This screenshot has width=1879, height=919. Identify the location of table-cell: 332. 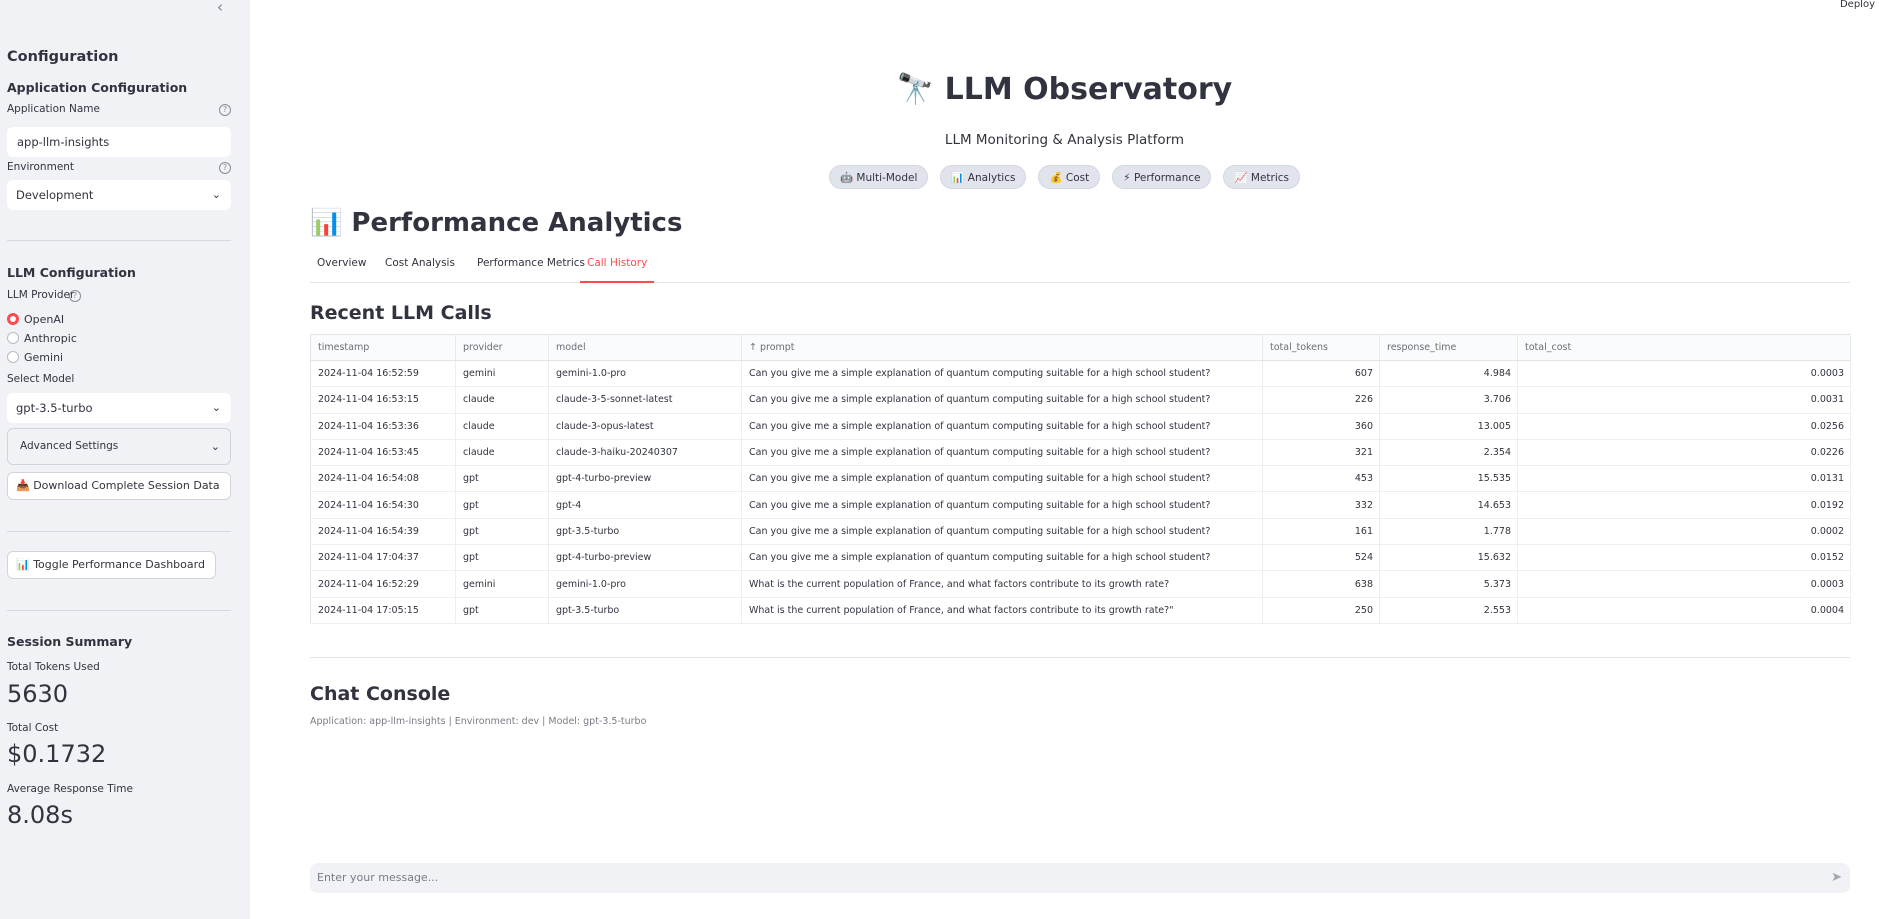
(1321, 505).